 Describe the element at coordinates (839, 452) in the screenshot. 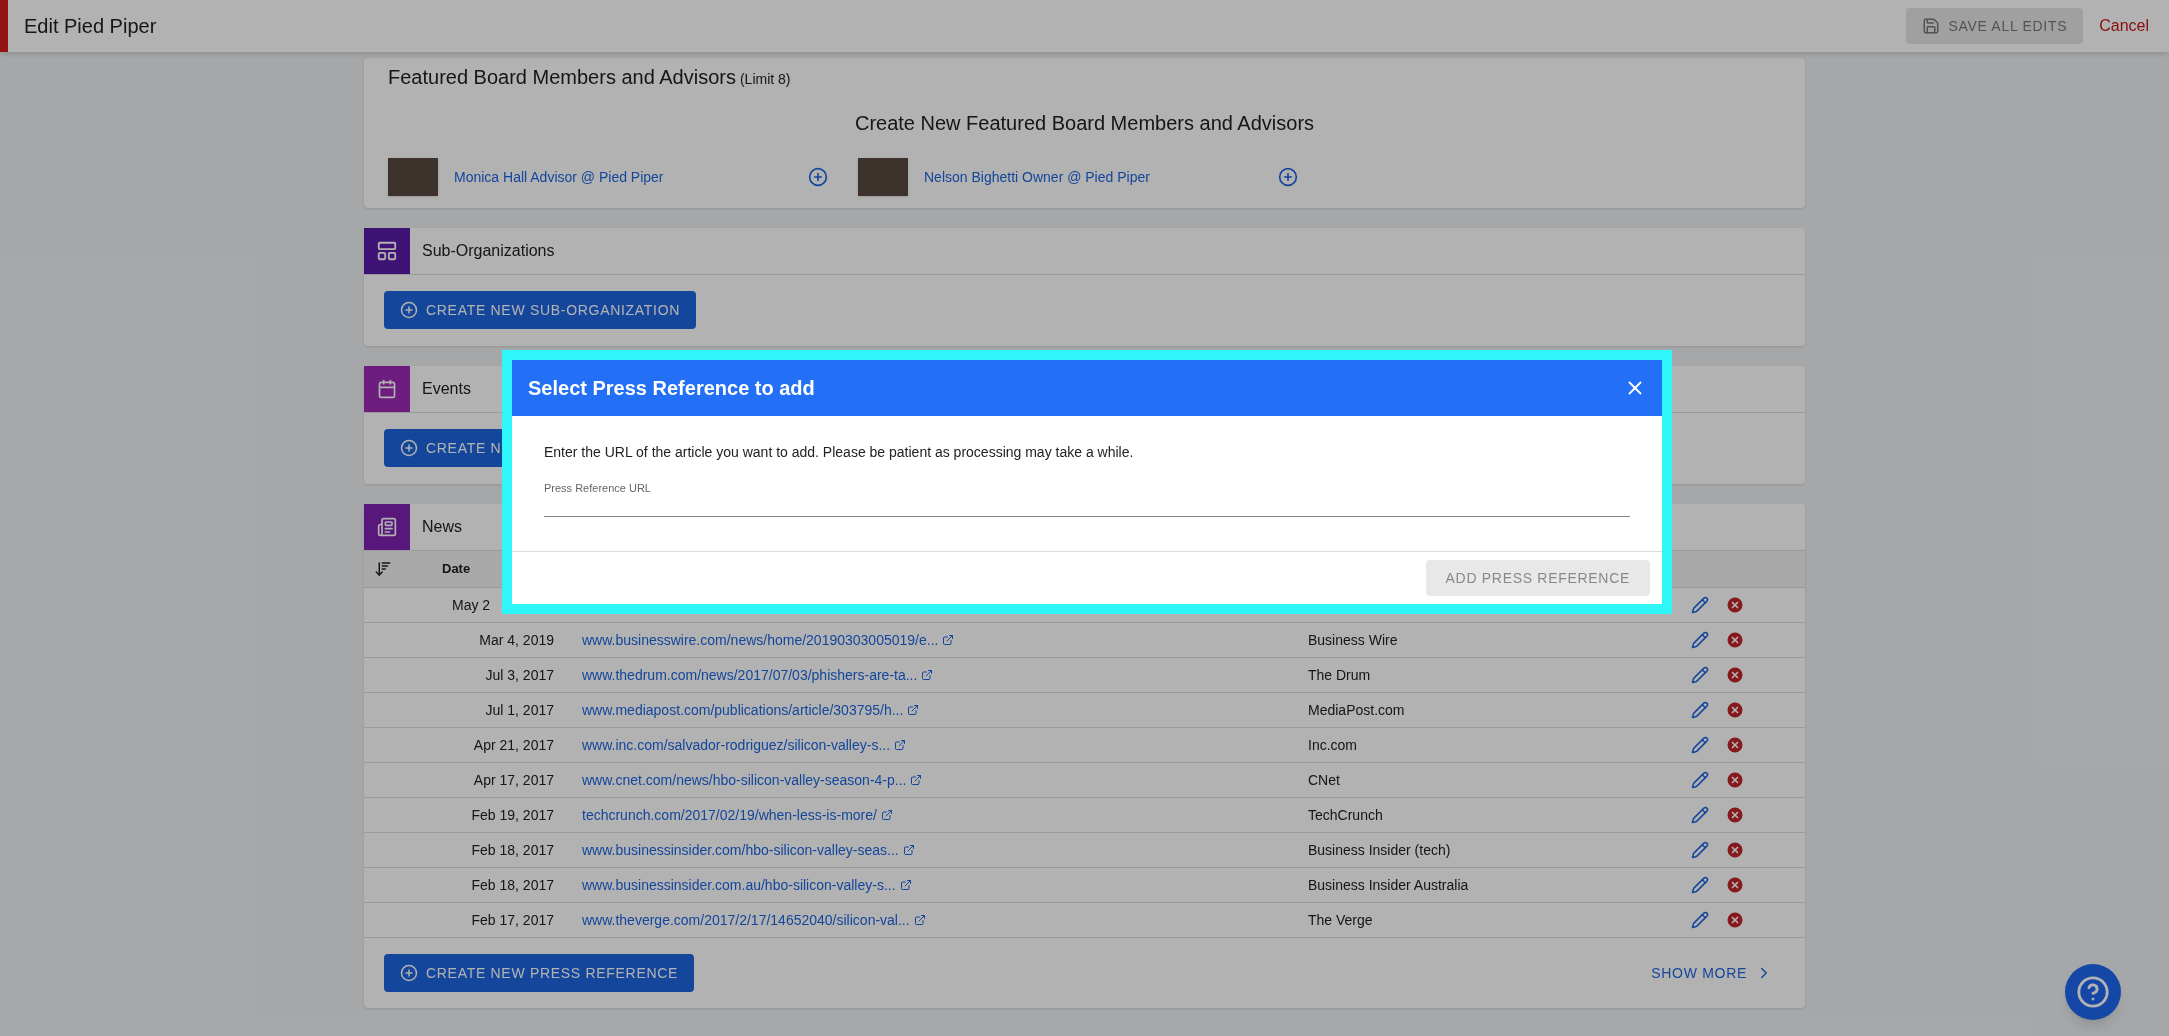

I see `dialog-message: Enter the URL of the article you want to add. Please be patient as processing may take a while.` at that location.